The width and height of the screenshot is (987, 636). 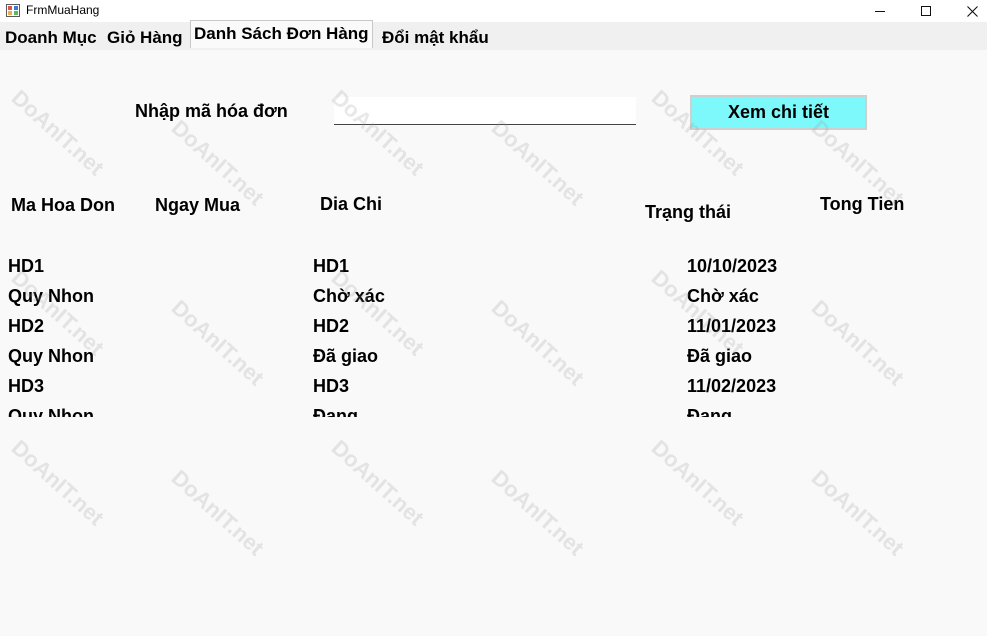 I want to click on close-button, so click(x=968, y=11).